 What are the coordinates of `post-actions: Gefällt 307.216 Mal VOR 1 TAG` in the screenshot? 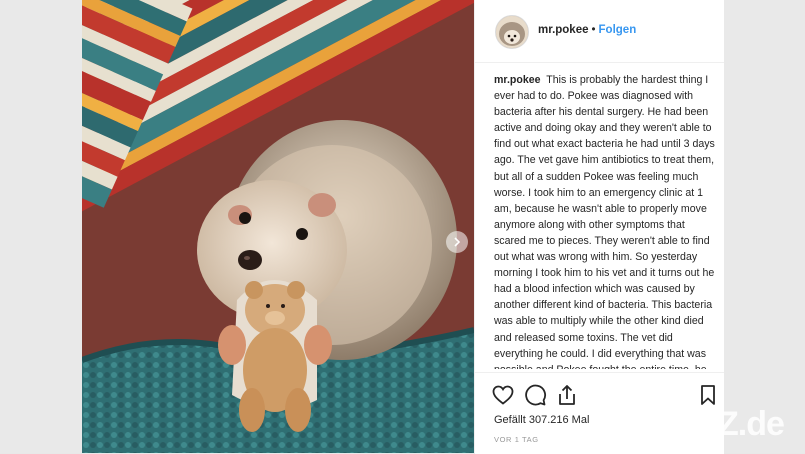 It's located at (599, 413).